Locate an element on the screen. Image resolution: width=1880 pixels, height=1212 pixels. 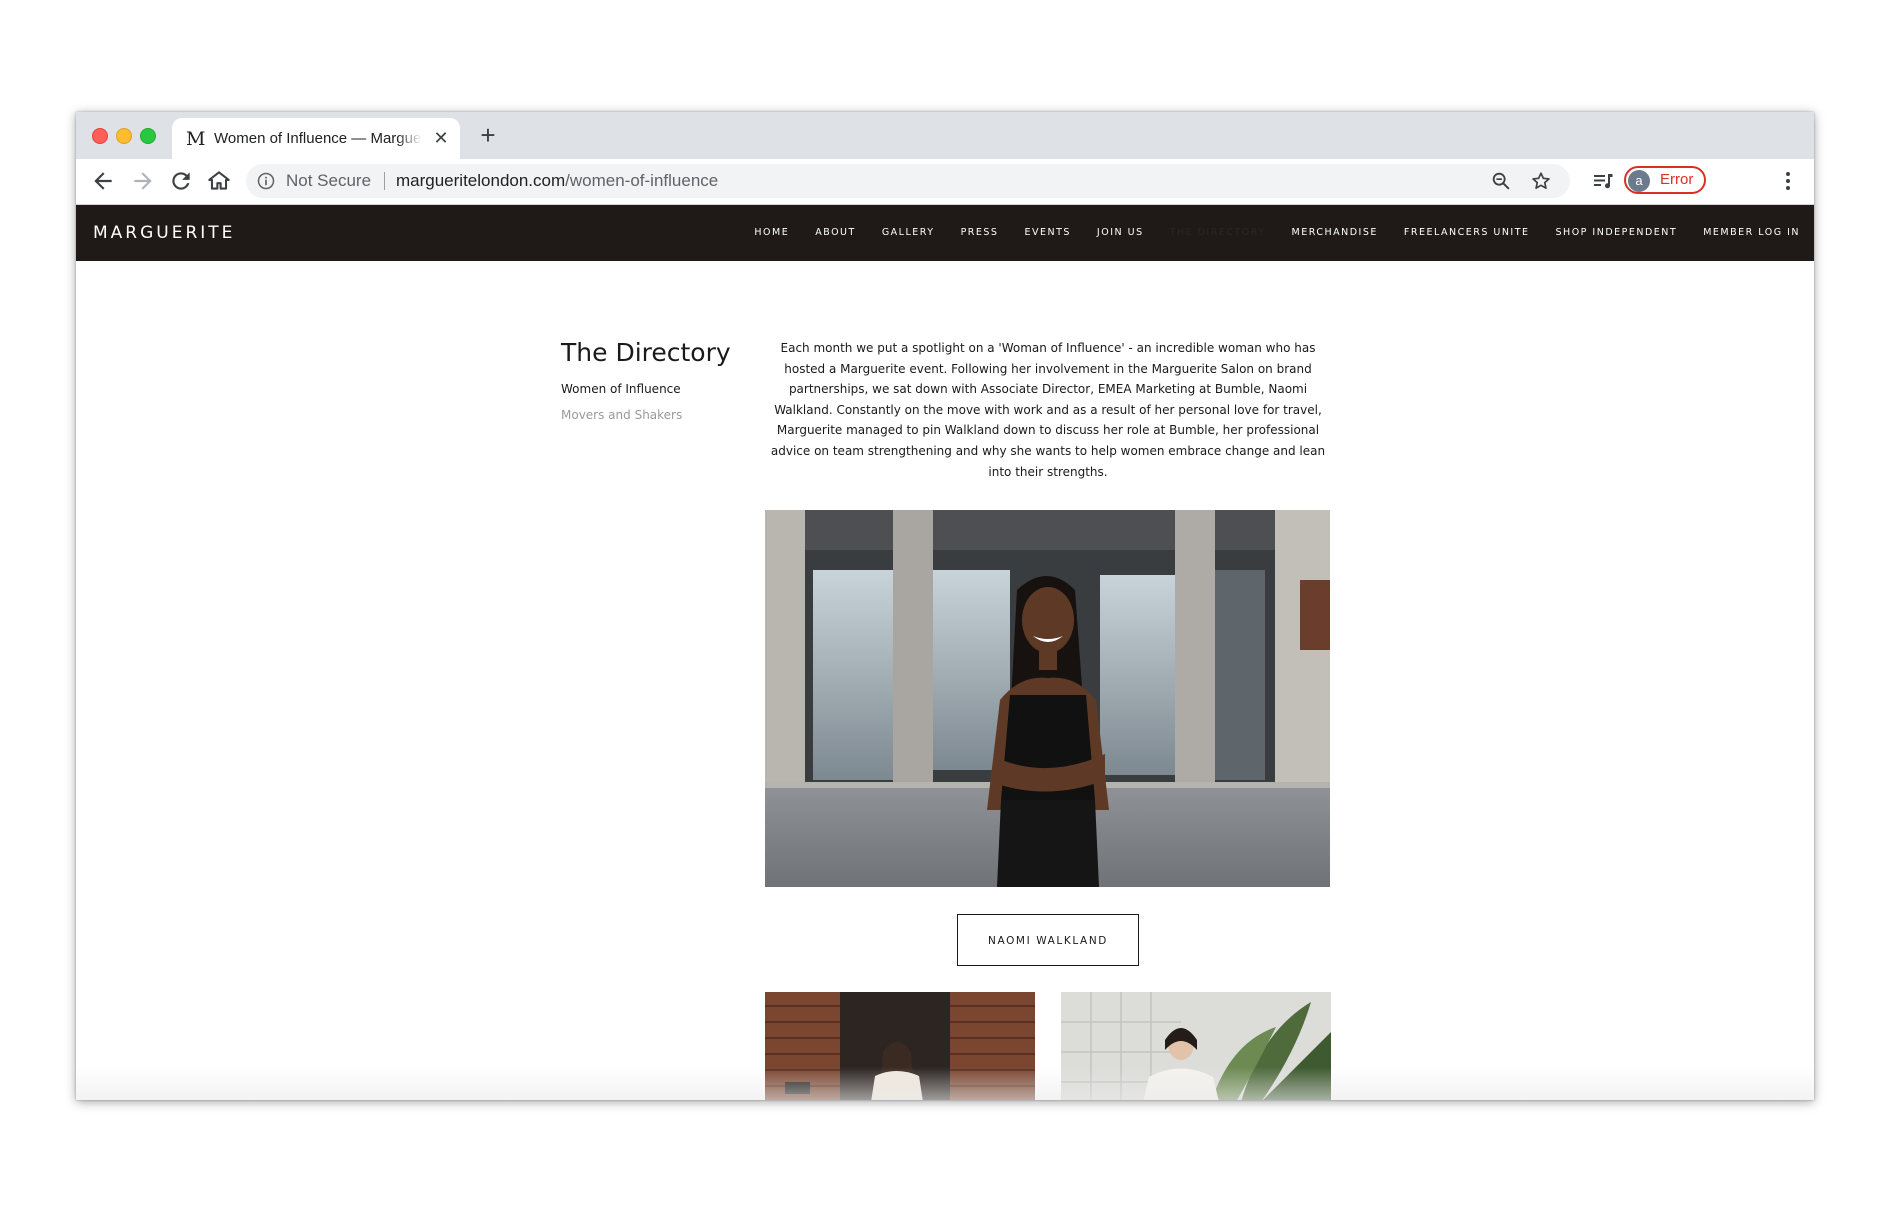
maximize-window-button is located at coordinates (148, 136).